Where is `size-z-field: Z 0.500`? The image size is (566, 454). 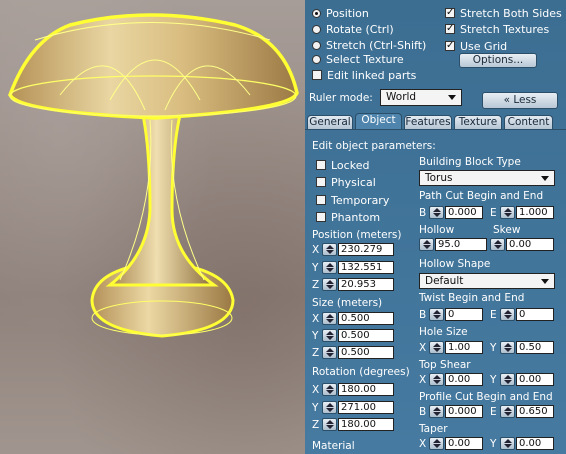 size-z-field: Z 0.500 is located at coordinates (353, 352).